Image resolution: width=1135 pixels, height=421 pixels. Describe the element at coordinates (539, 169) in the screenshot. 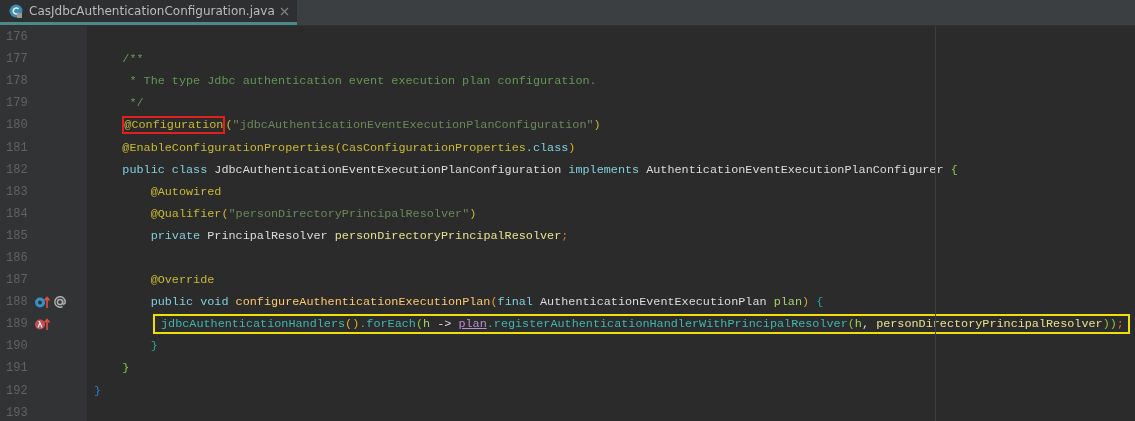

I see `code-line: public class JdbcAuthenticationEventExecutionPlanConfiguration implements AuthenticationEventExecutionPlanConfigurer {` at that location.